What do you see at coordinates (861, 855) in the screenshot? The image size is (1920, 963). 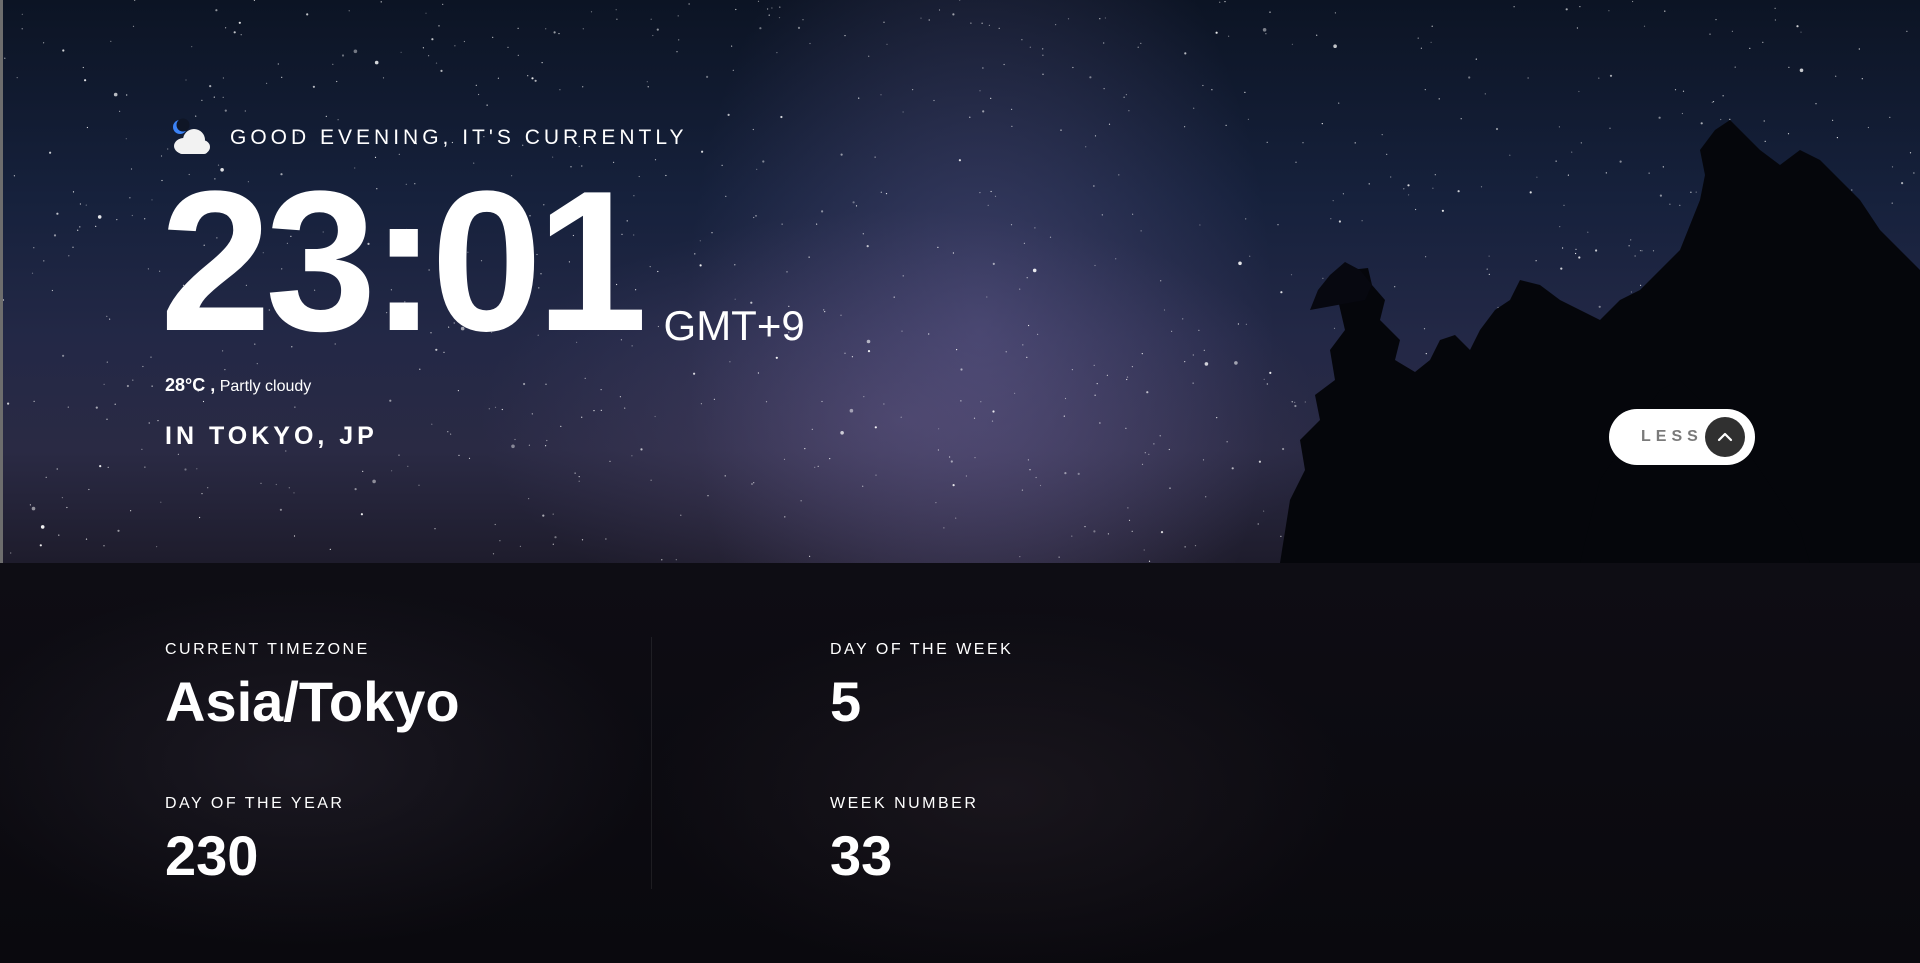 I see `week-number-value: 33` at bounding box center [861, 855].